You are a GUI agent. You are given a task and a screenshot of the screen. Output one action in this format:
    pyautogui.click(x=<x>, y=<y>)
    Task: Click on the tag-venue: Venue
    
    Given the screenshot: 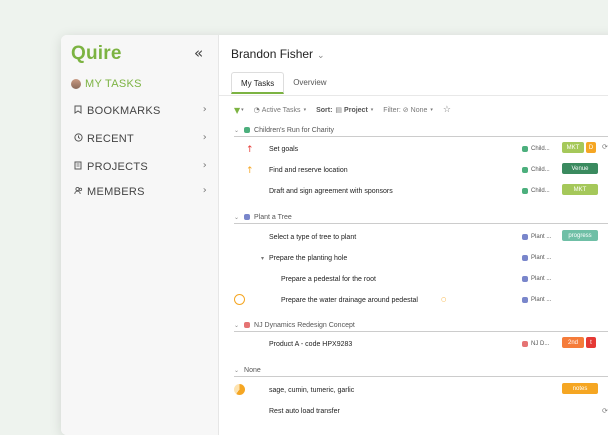 What is the action you would take?
    pyautogui.click(x=580, y=168)
    